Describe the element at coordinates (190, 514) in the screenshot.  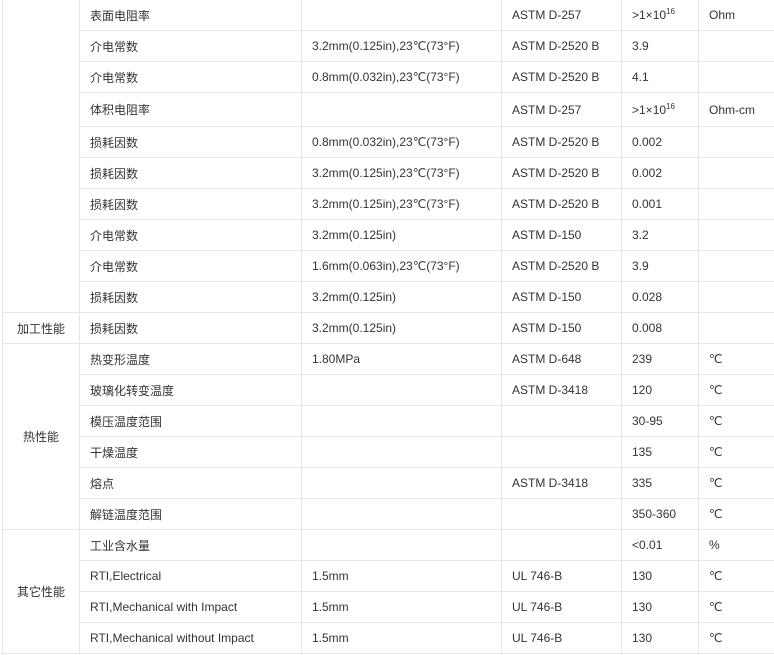
I see `property-cell: 解链温度范围` at that location.